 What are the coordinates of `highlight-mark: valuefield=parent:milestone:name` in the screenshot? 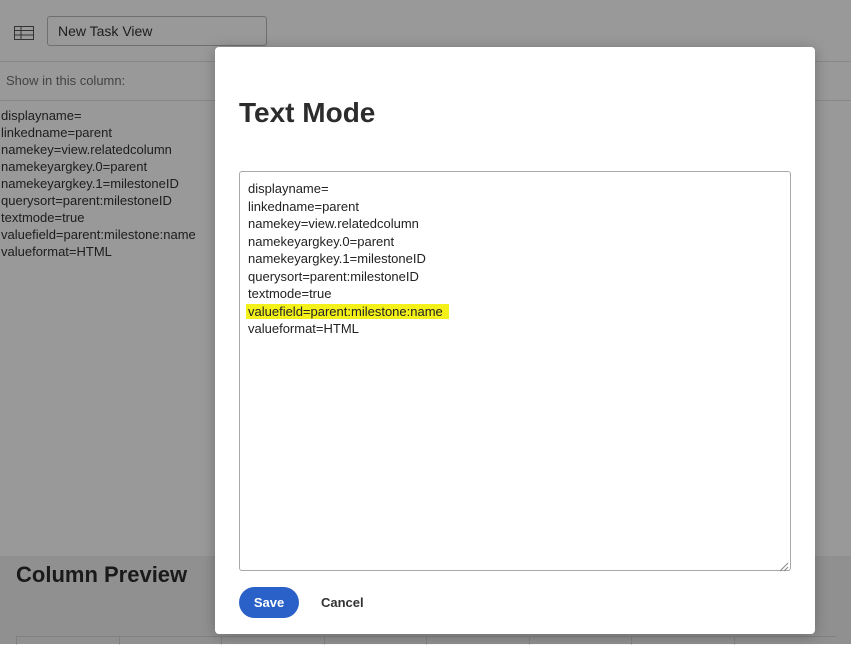 It's located at (347, 311).